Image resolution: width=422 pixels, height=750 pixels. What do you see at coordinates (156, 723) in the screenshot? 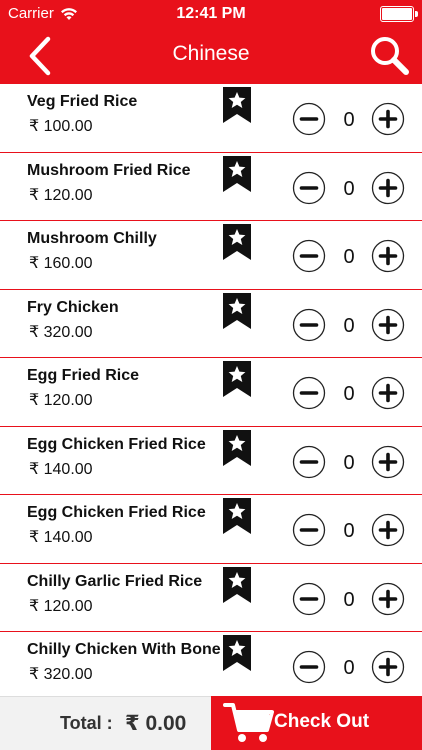
I see `total-value: ₹ 0.00` at bounding box center [156, 723].